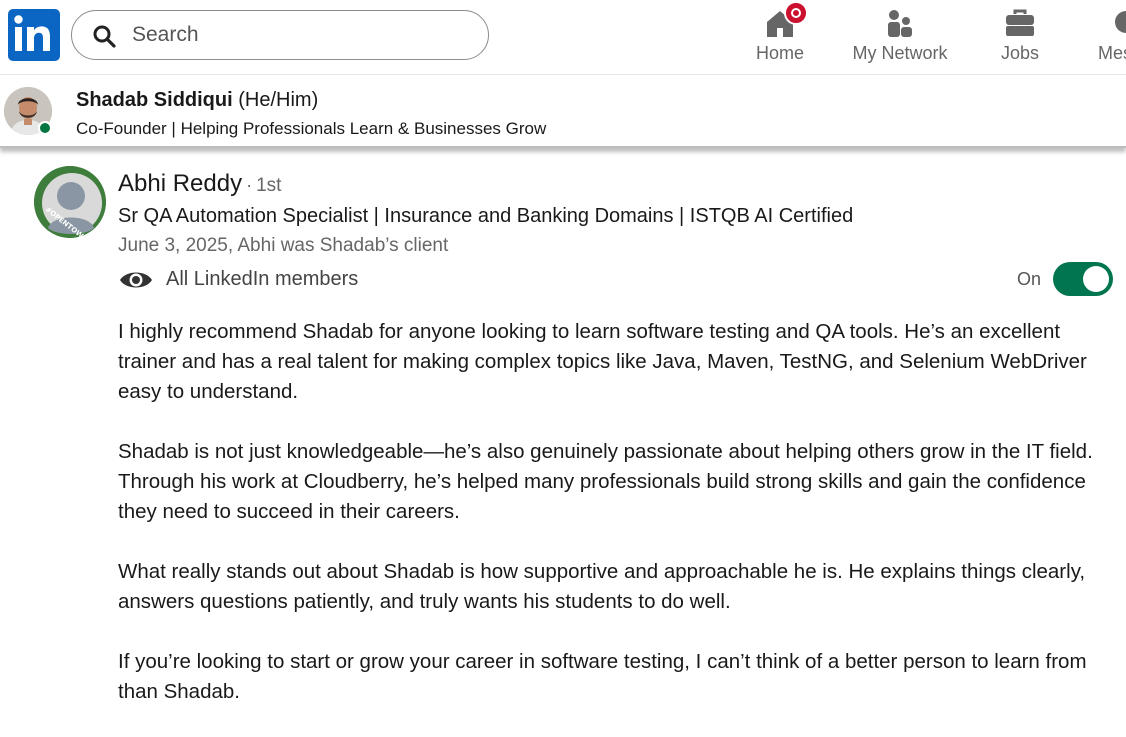  What do you see at coordinates (297, 35) in the screenshot?
I see `search-input` at bounding box center [297, 35].